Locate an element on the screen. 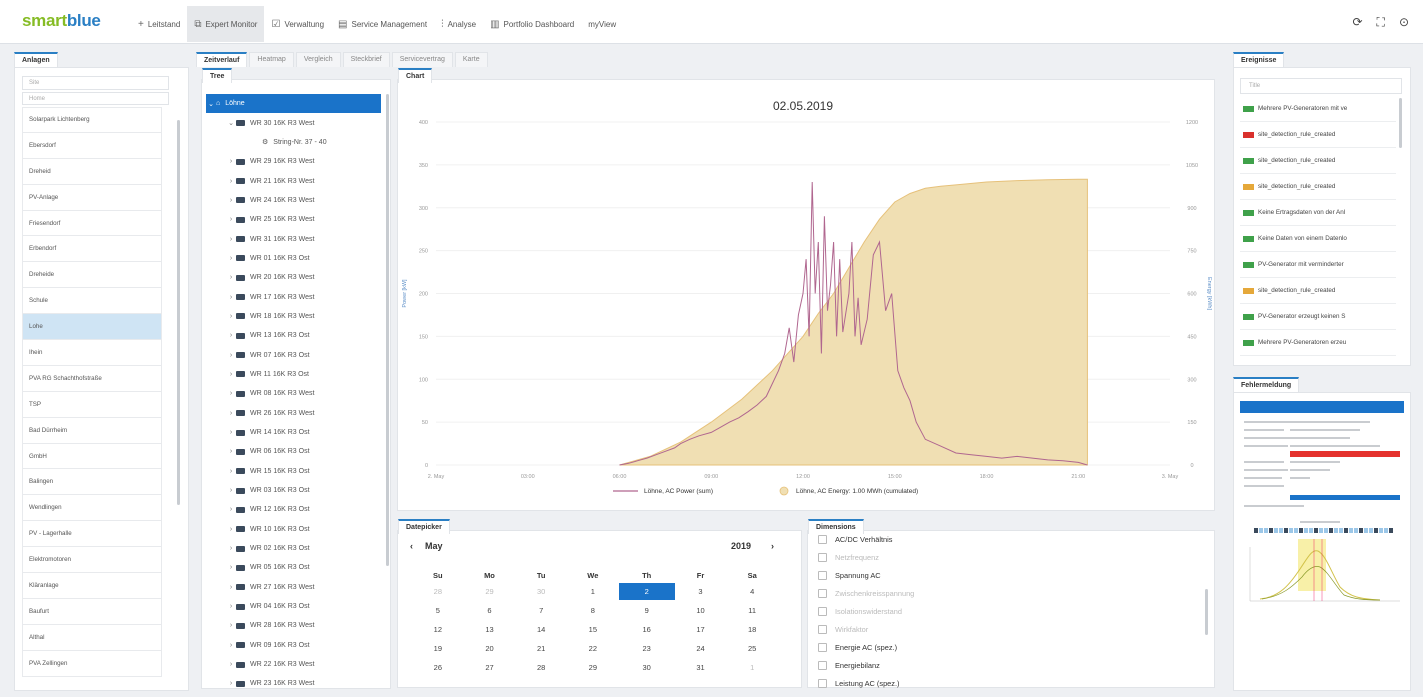 The width and height of the screenshot is (1423, 697). tab-tree: Tree is located at coordinates (217, 75).